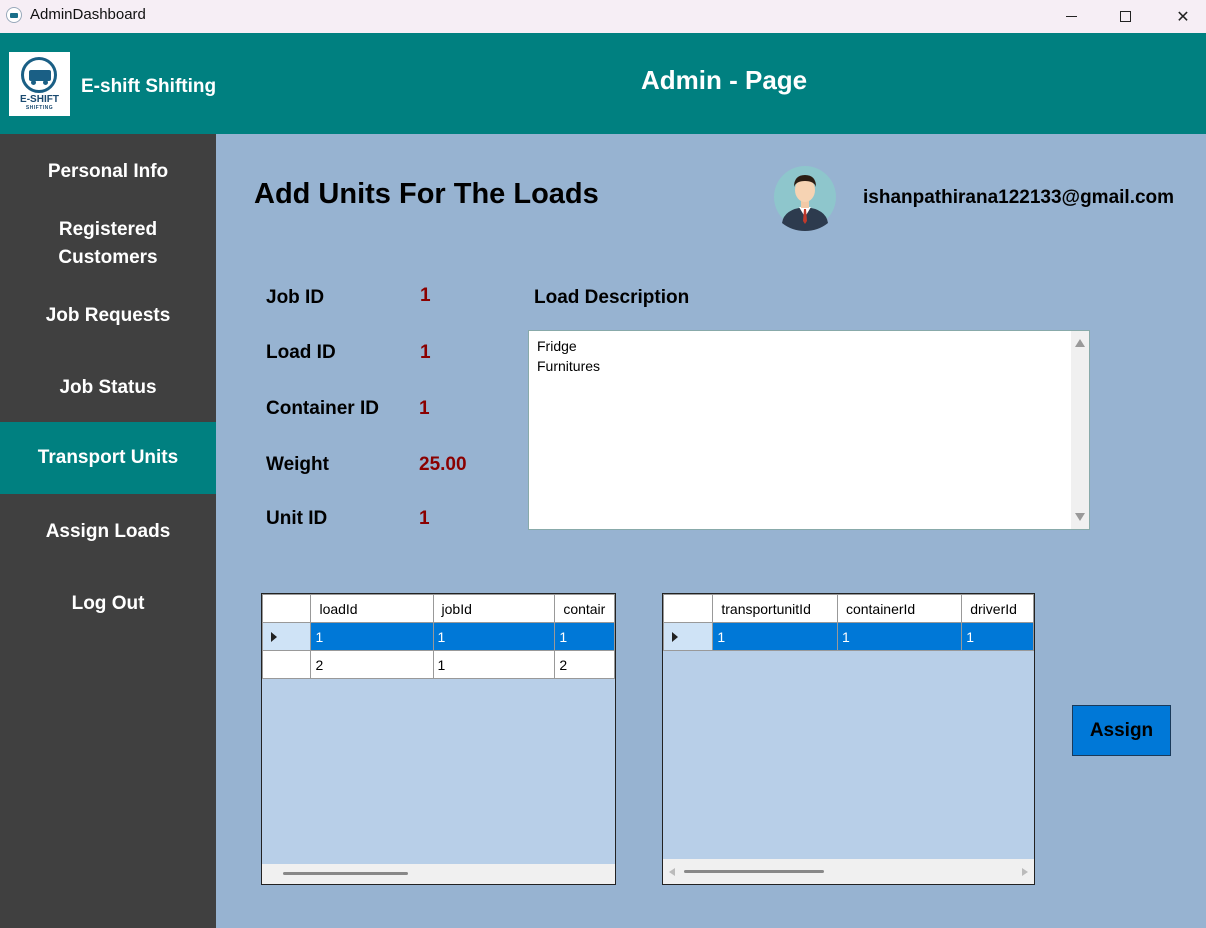  I want to click on container-id-label: Container ID, so click(322, 408).